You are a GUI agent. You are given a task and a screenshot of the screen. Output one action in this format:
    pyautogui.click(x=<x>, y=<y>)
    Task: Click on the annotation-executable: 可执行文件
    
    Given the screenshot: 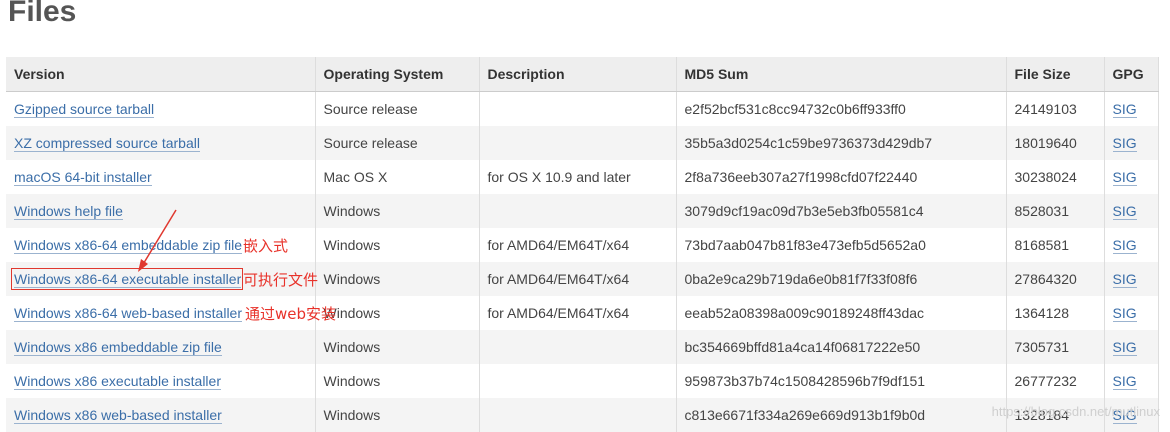 What is the action you would take?
    pyautogui.click(x=280, y=279)
    